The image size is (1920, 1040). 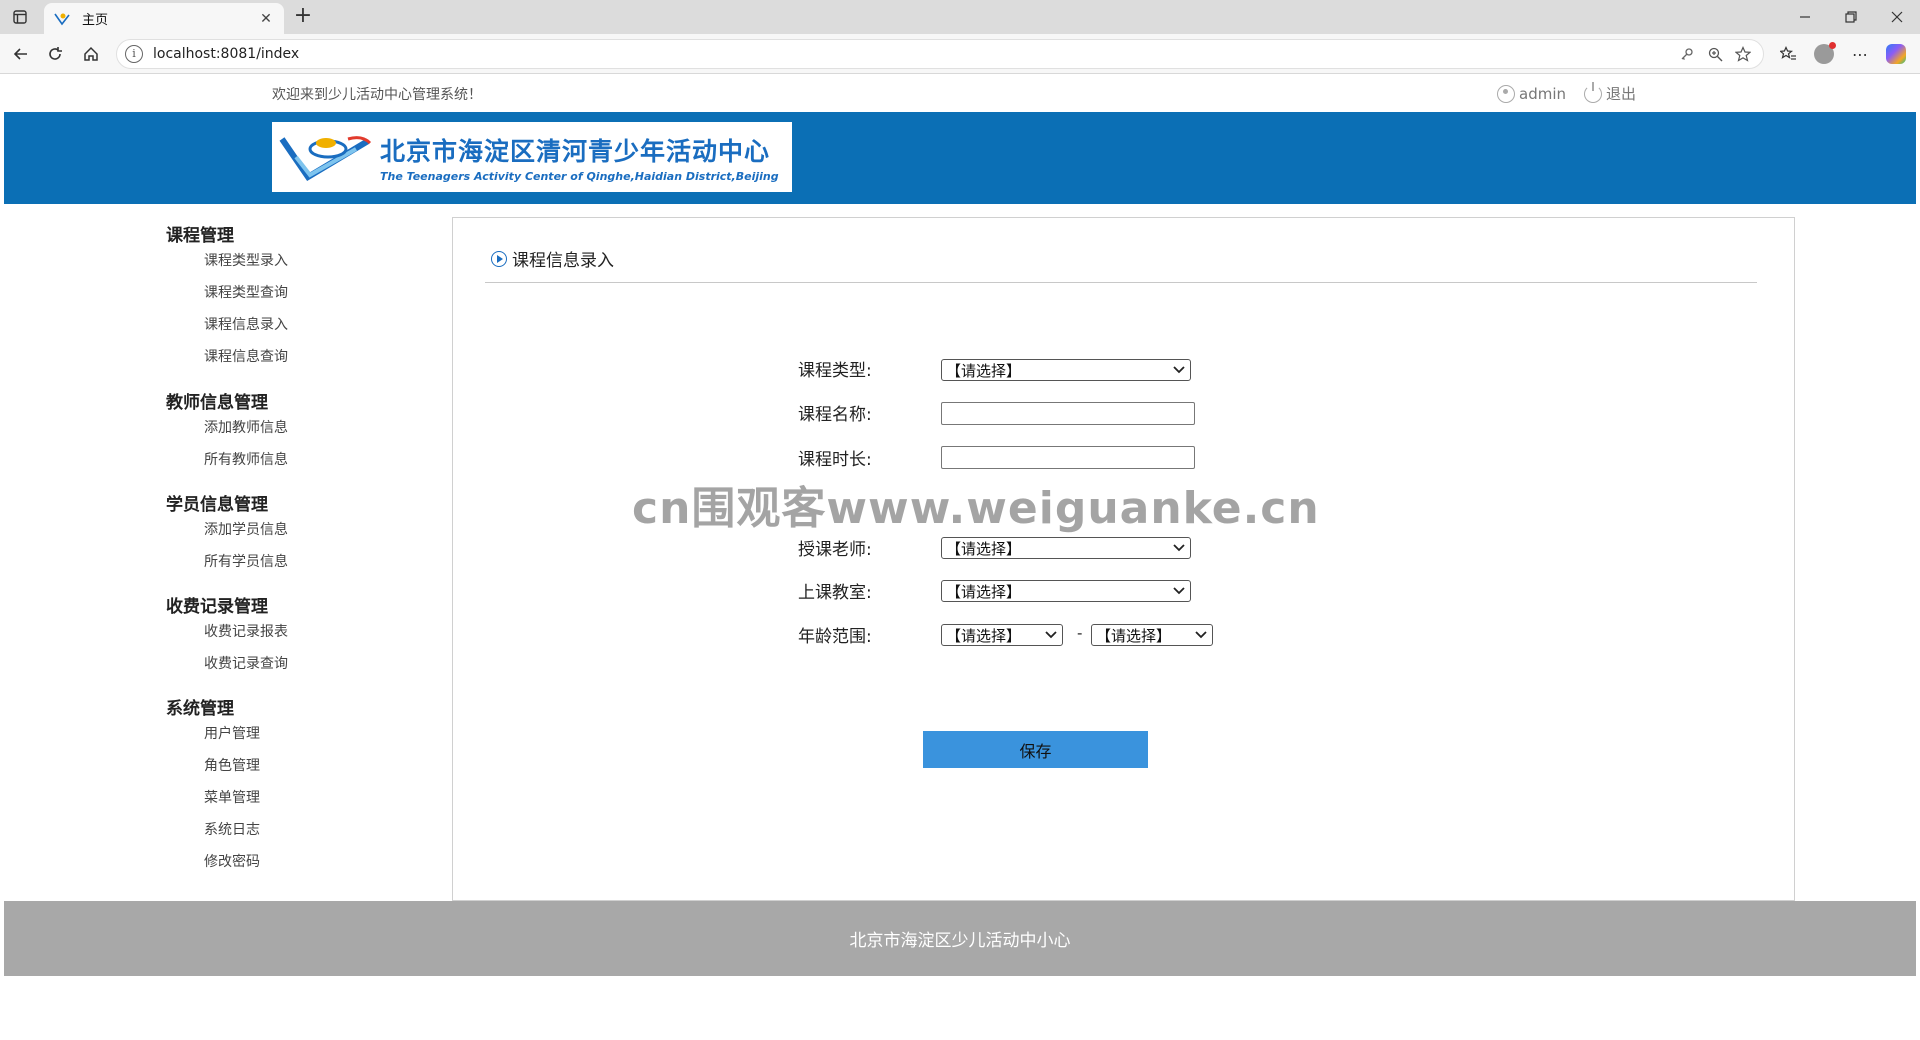 I want to click on top-strip: 欢迎来到少儿活动中心管理系统！ admin 退出, so click(x=960, y=93).